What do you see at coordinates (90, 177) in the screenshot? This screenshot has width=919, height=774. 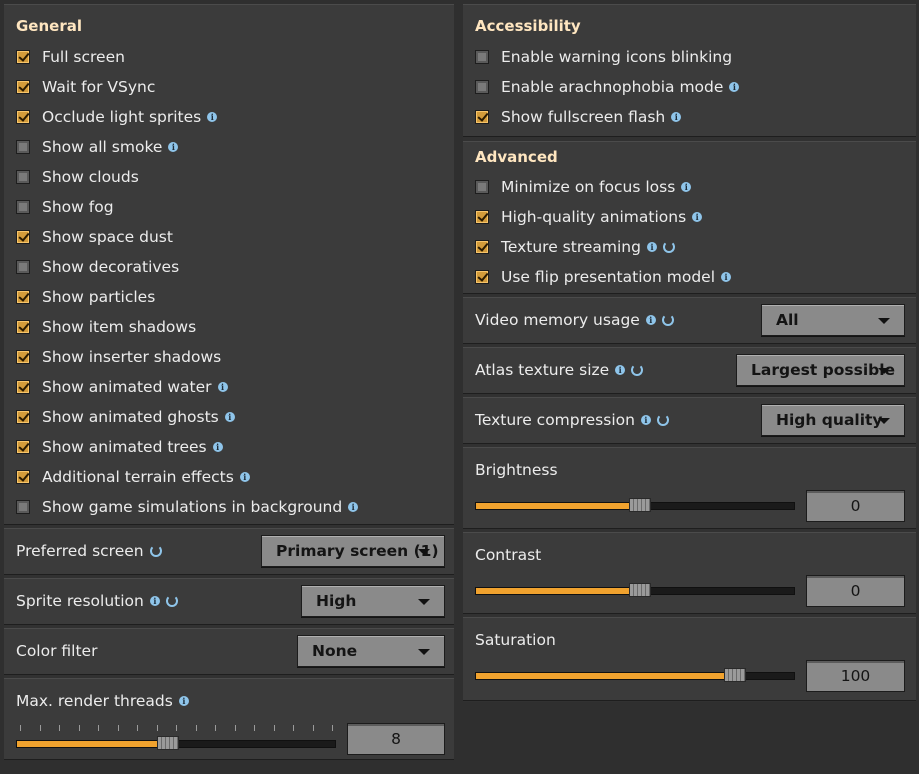 I see `checkbox-label: Show clouds` at bounding box center [90, 177].